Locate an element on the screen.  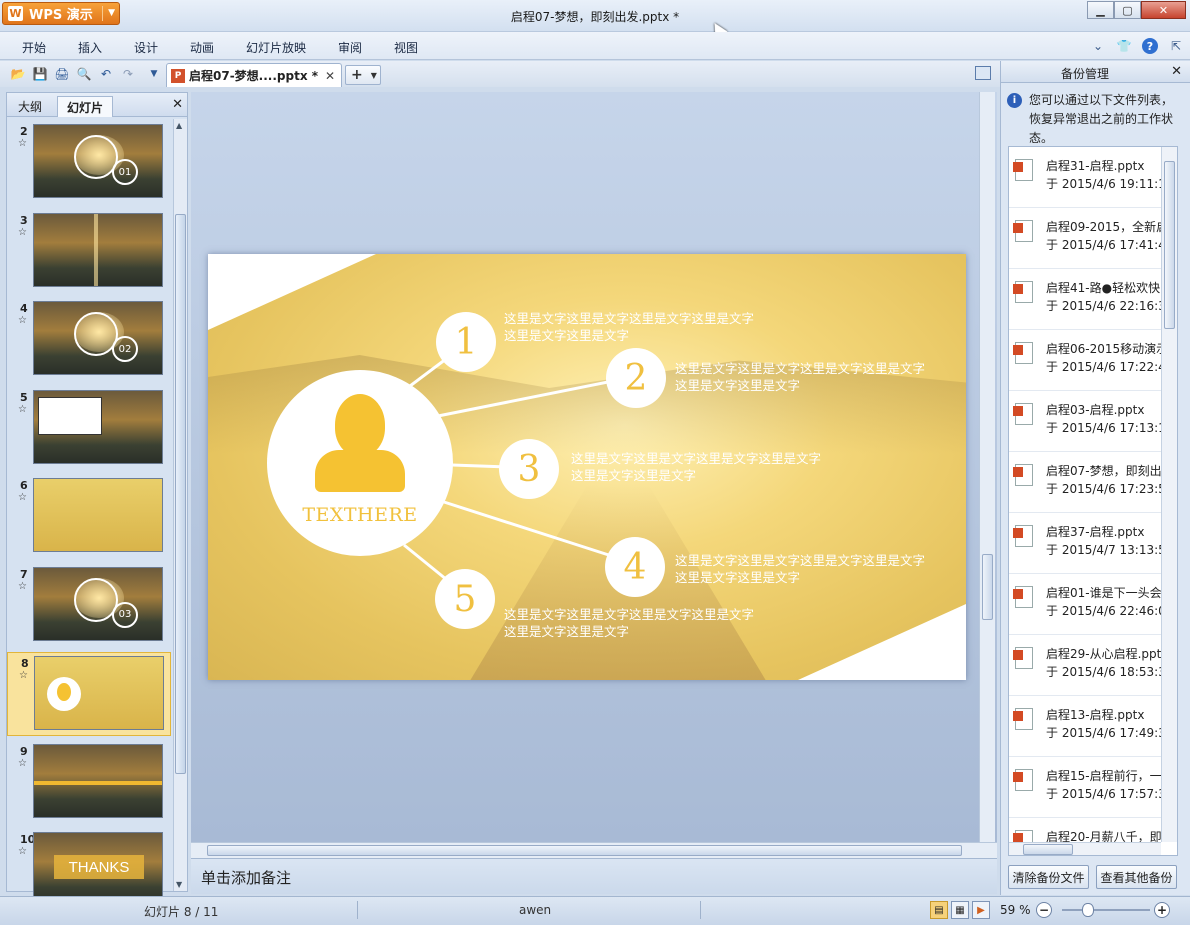
backup-list-item: 启程31-启程.pptx 于 2015/4/6 19:11:1 is located at coordinates (1085, 177).